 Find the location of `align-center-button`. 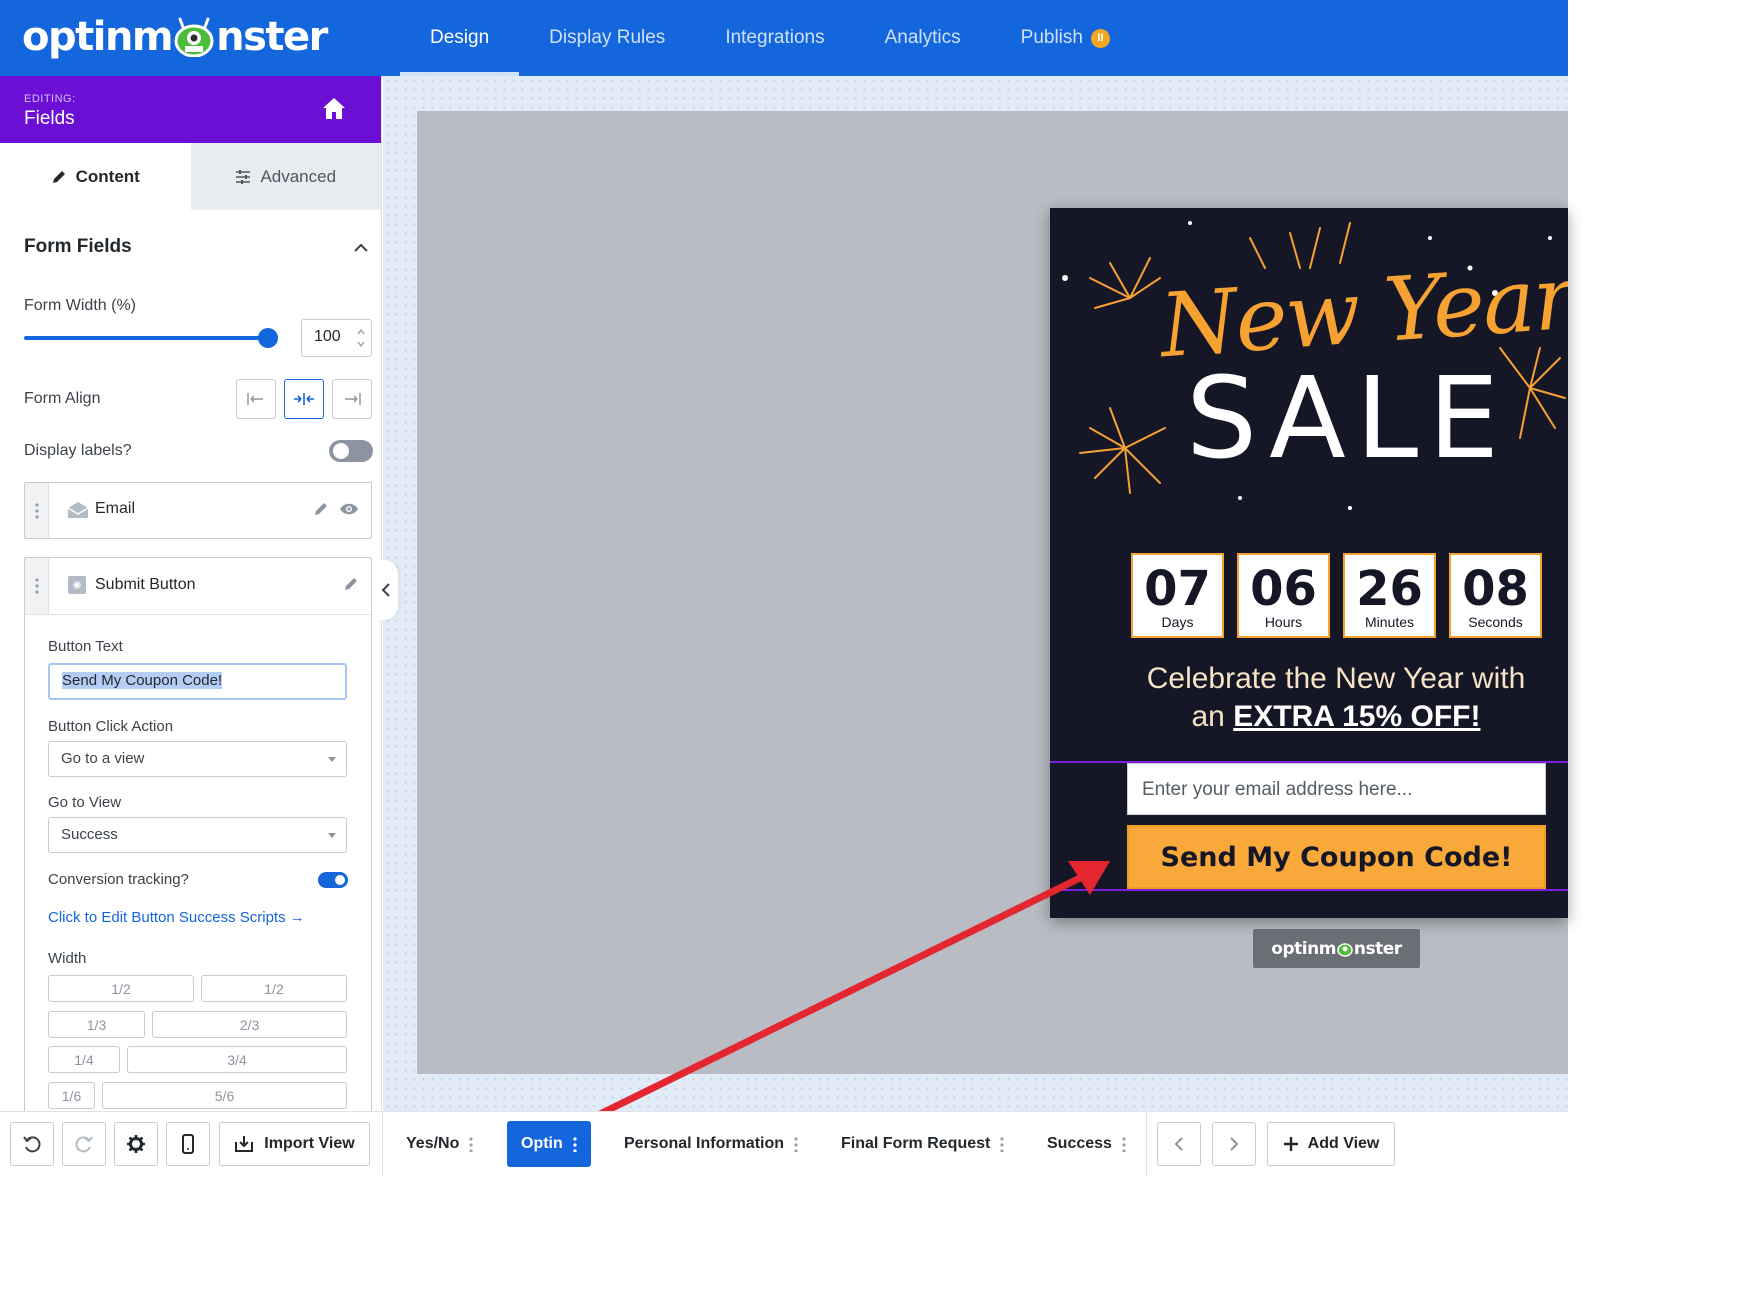

align-center-button is located at coordinates (304, 399).